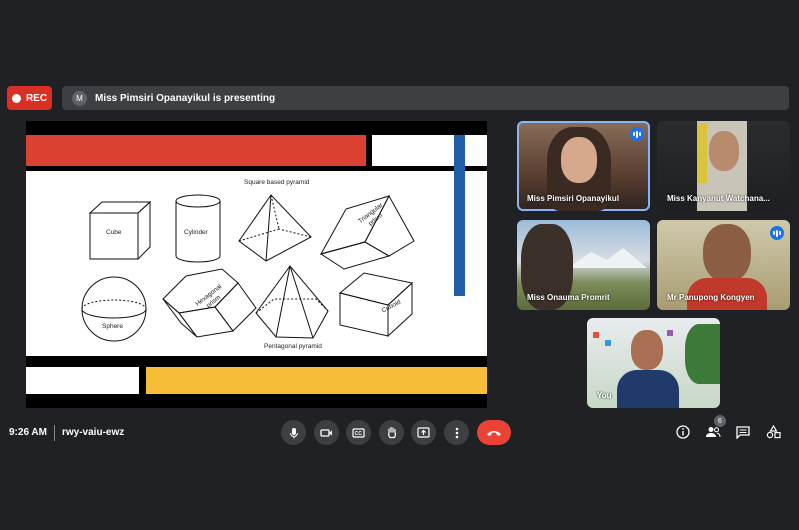 The image size is (799, 530). I want to click on meeting-info-button, so click(683, 432).